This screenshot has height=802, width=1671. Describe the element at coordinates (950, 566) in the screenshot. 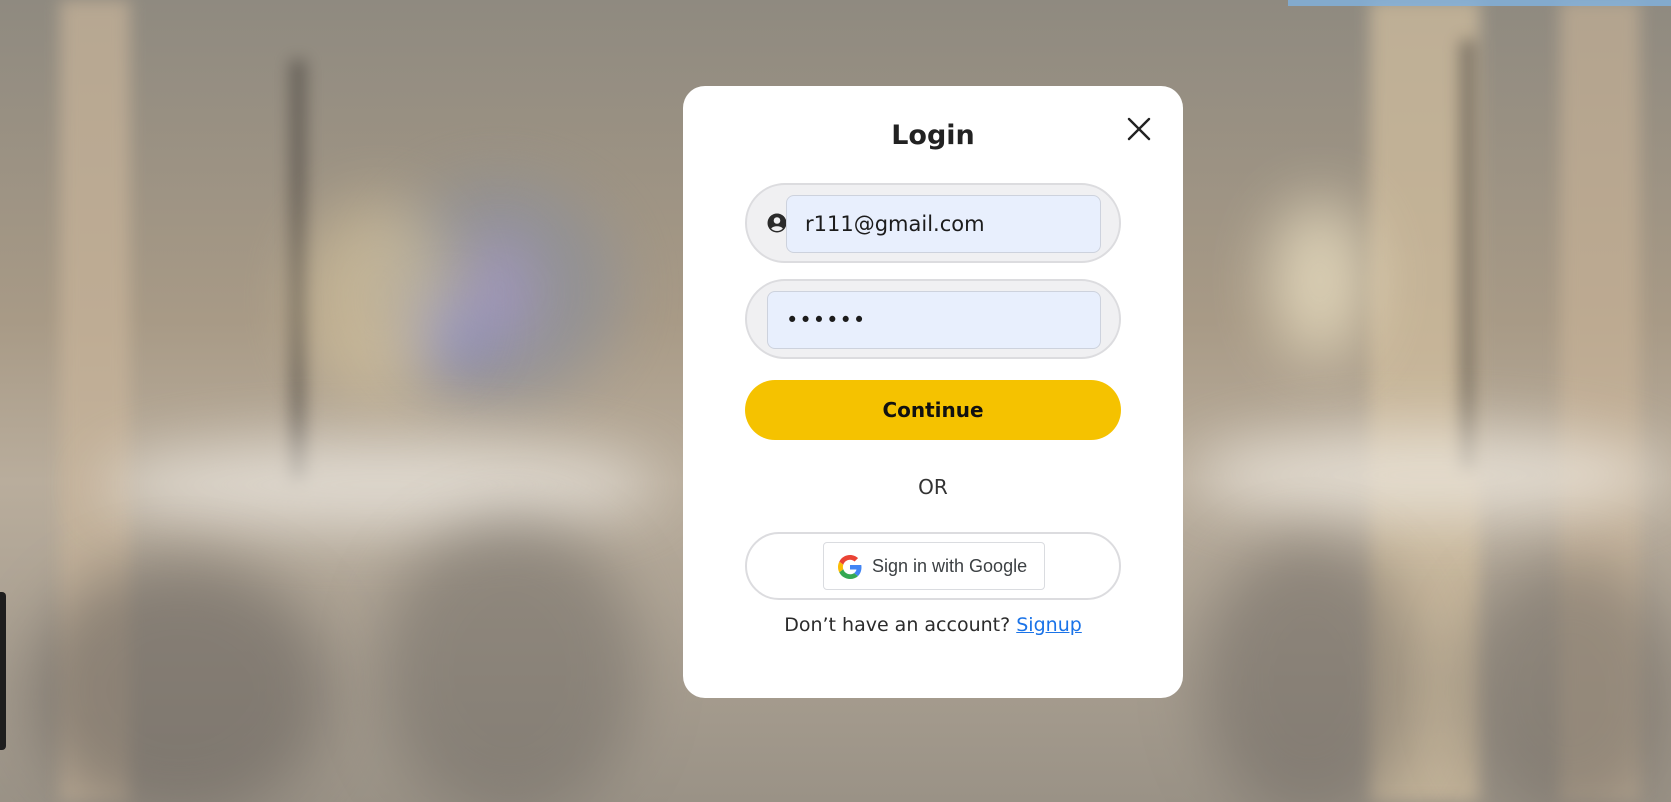

I see `google-signin-label: Sign in with Google` at that location.